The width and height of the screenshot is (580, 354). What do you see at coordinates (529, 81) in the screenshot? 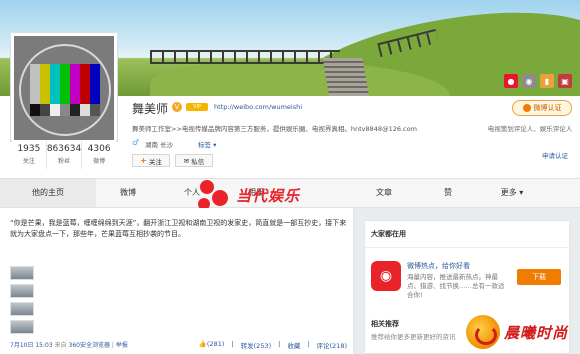
I see `chat-icon: ◉` at bounding box center [529, 81].